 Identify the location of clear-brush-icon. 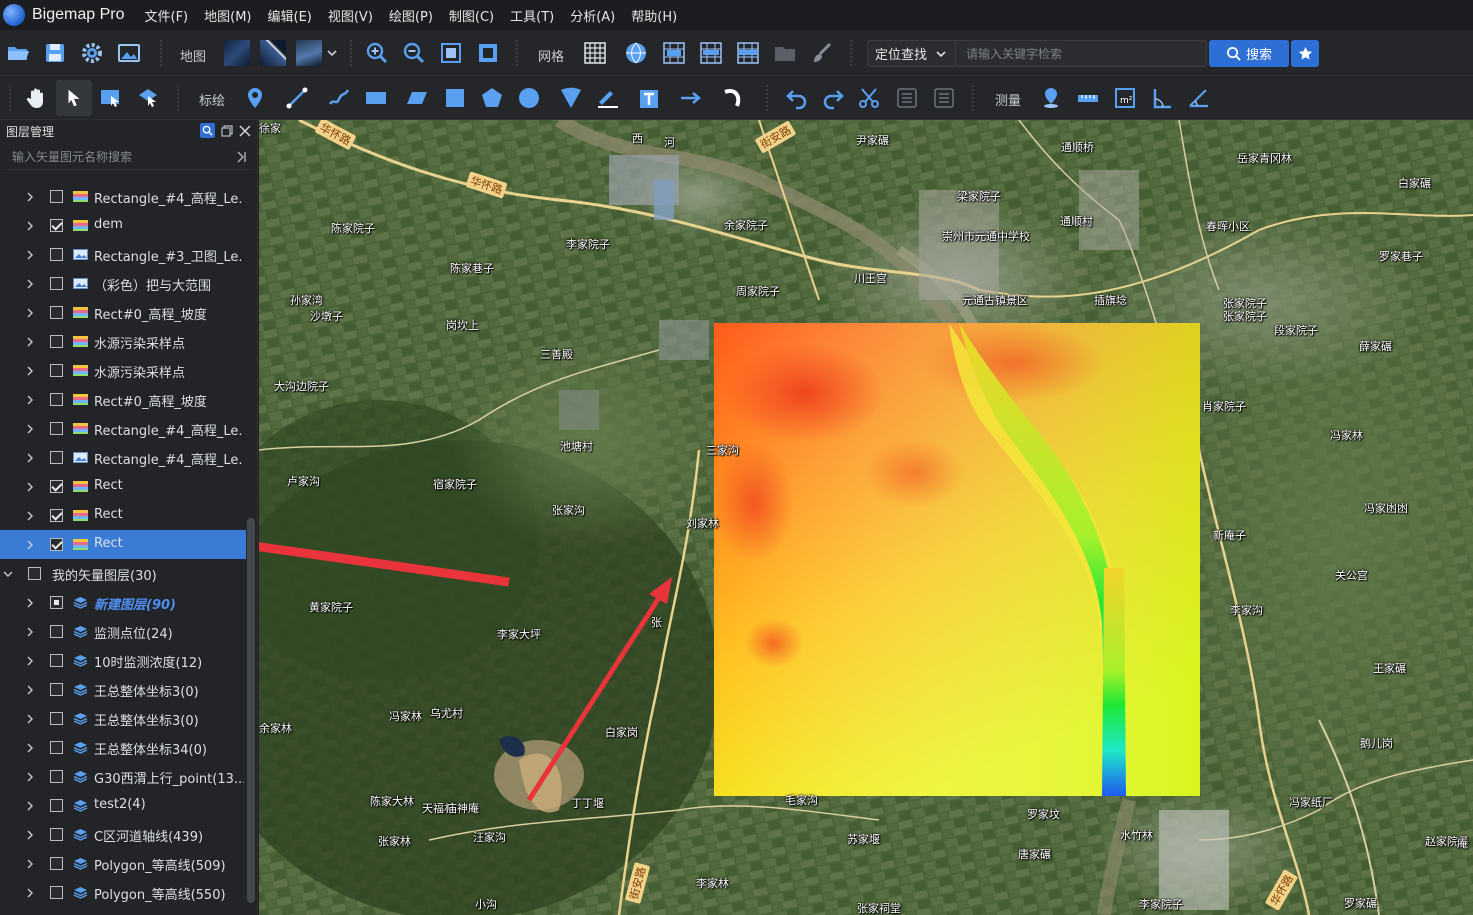
(822, 53).